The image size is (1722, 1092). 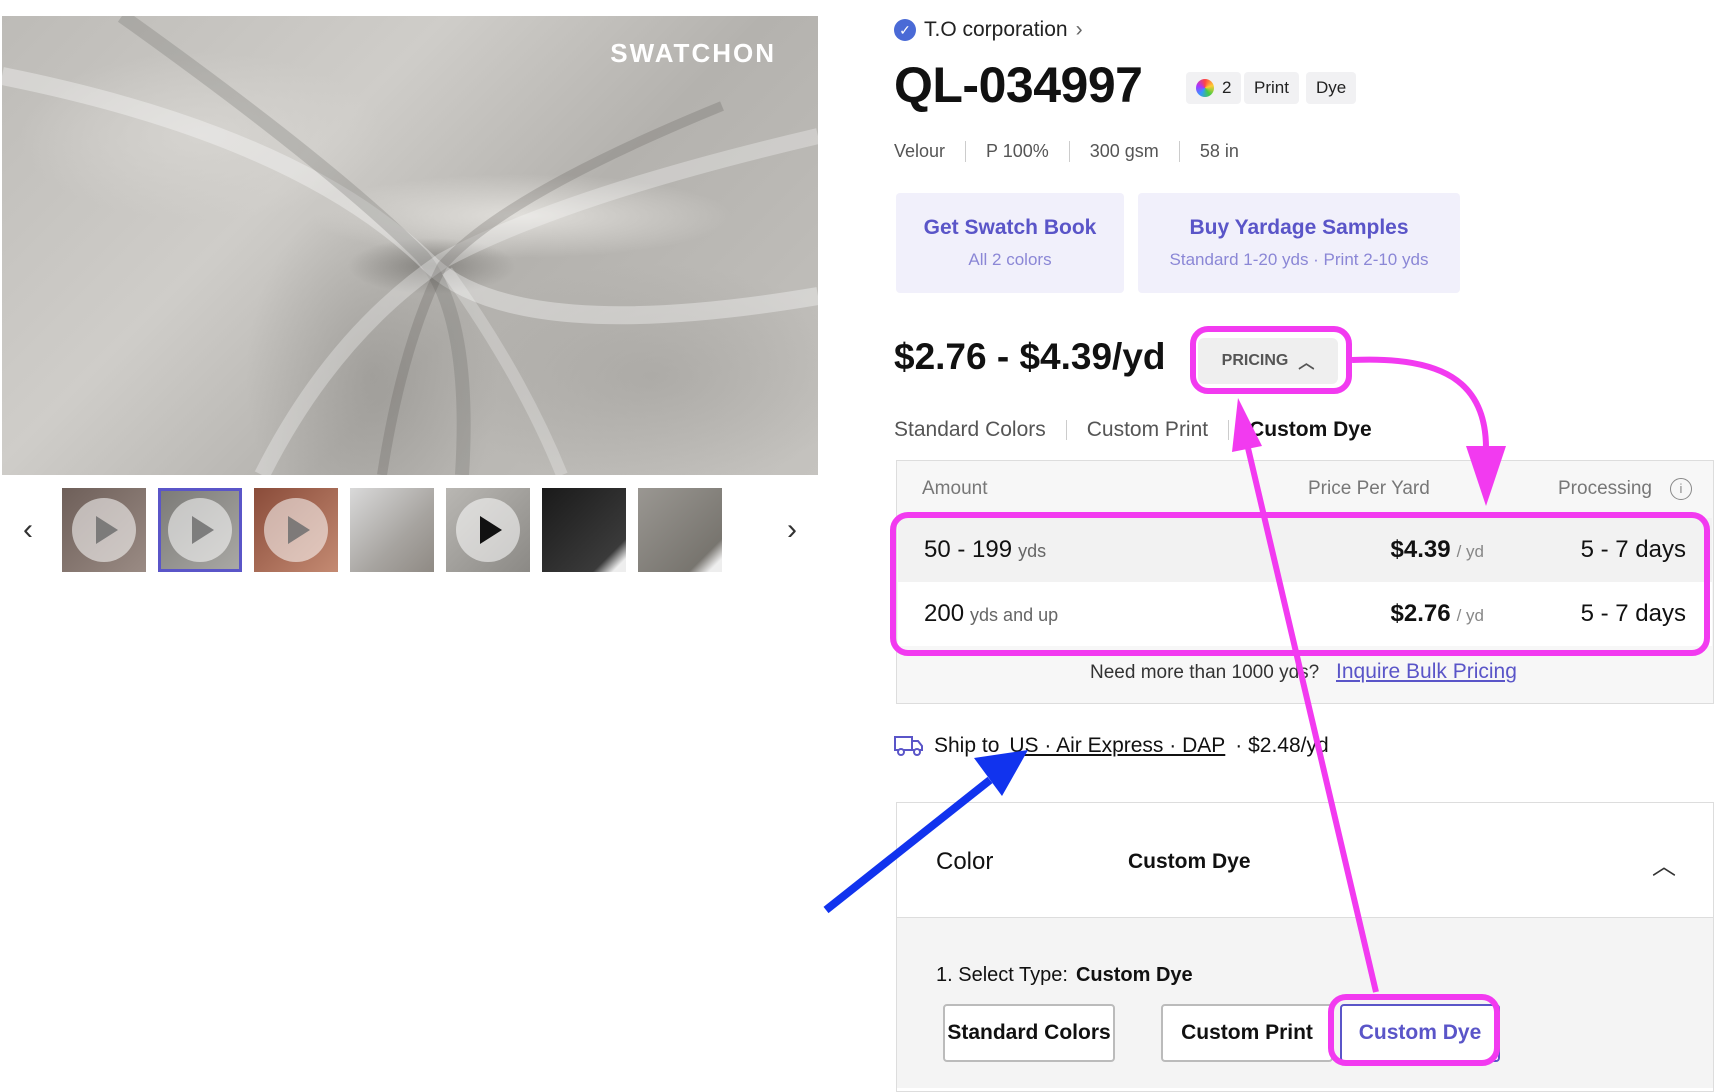 I want to click on verified-badge-icon: ✓, so click(x=905, y=30).